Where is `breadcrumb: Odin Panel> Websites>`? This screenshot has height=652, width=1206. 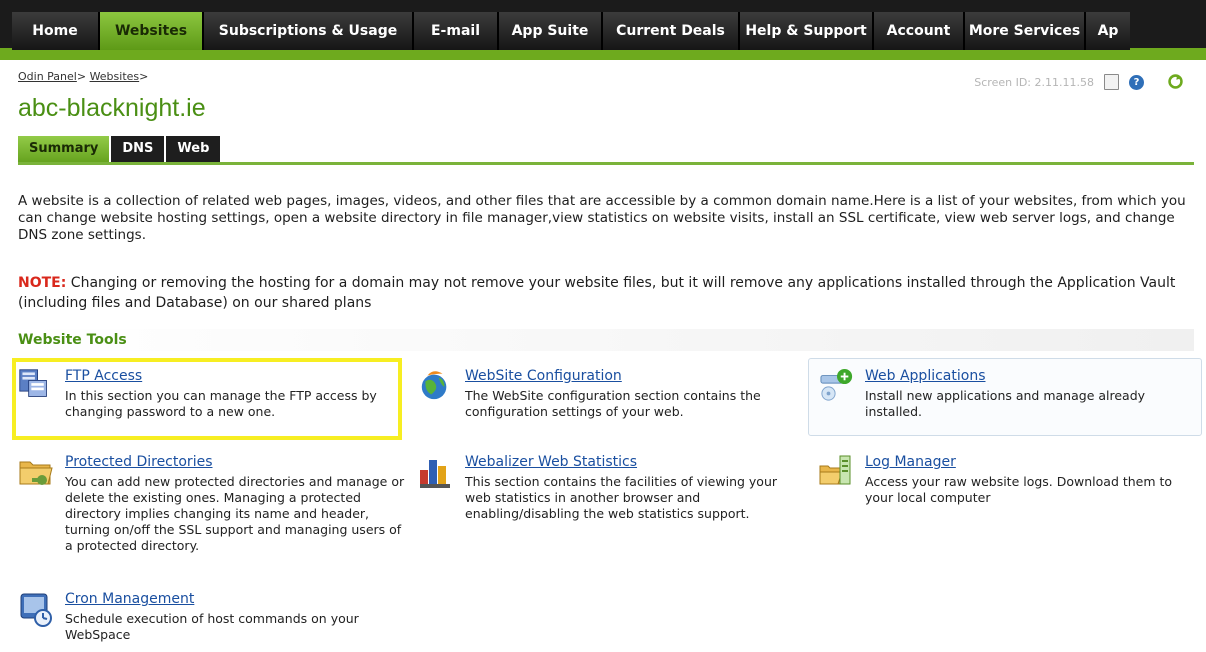 breadcrumb: Odin Panel> Websites> is located at coordinates (83, 76).